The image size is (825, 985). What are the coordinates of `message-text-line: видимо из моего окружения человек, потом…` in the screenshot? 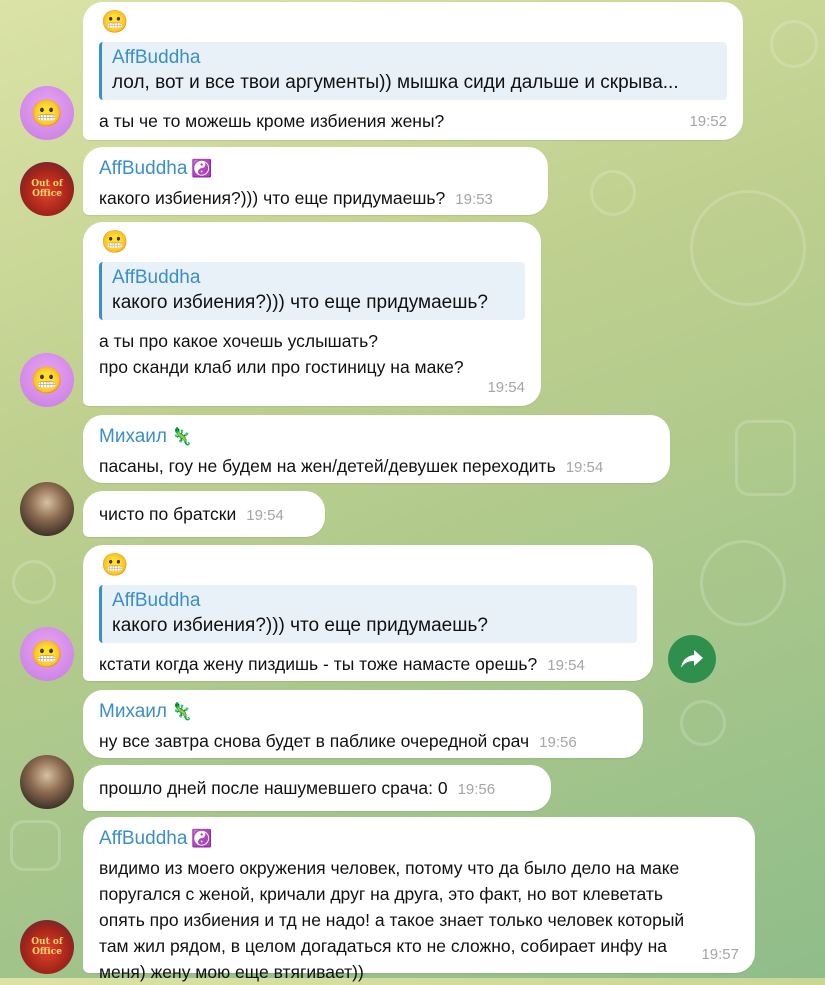 It's located at (389, 868).